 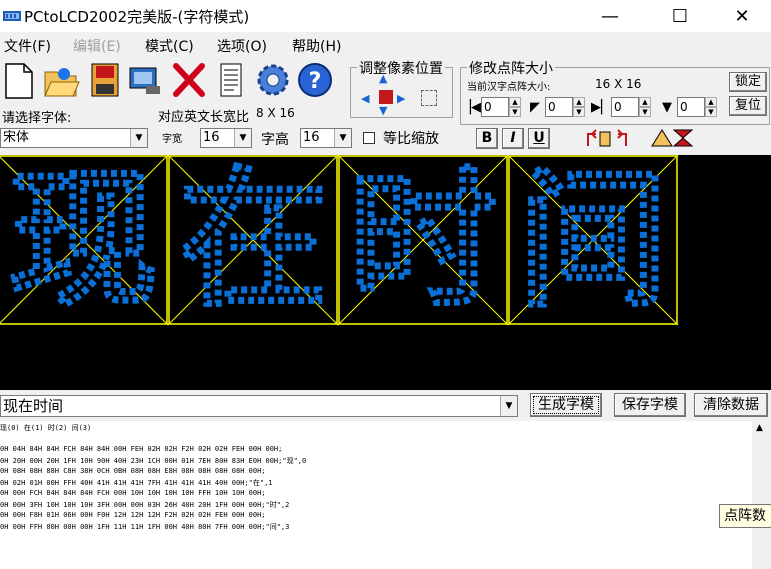 What do you see at coordinates (61, 80) in the screenshot?
I see `open-folder-icon` at bounding box center [61, 80].